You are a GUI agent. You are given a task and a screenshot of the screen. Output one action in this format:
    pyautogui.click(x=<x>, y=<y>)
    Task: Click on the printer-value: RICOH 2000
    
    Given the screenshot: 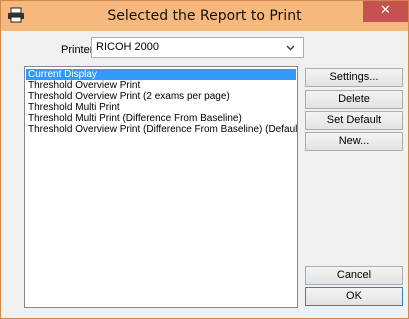 What is the action you would take?
    pyautogui.click(x=127, y=47)
    